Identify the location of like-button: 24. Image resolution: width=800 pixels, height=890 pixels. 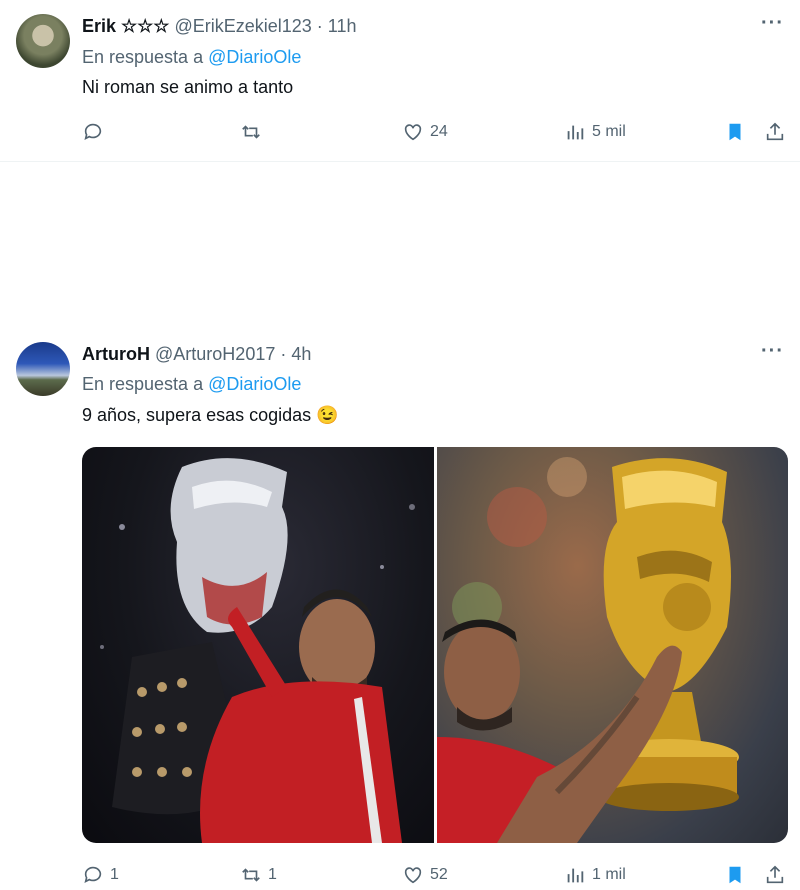
(425, 132).